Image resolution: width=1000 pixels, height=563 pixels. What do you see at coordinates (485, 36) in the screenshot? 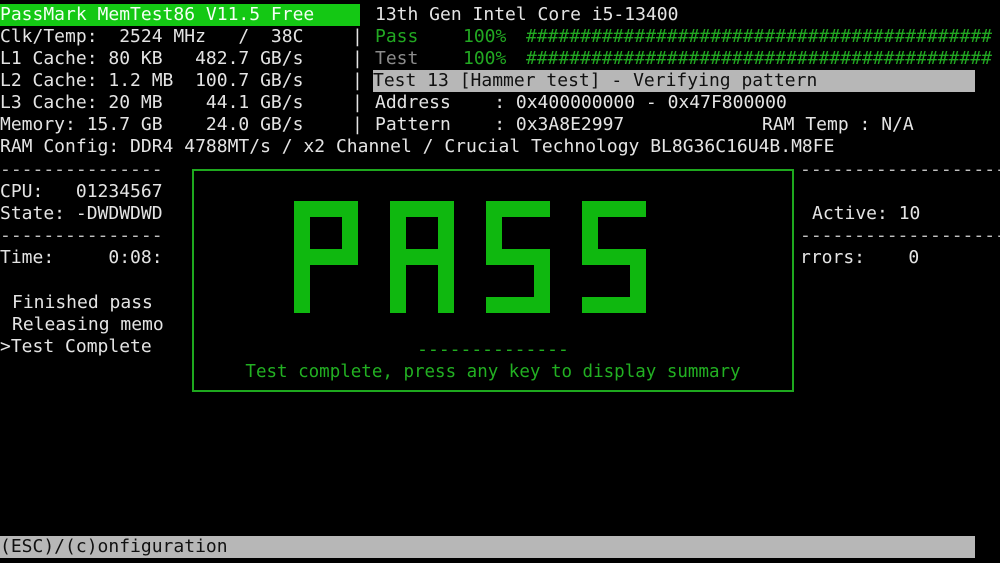
I see `pass-percent: 100%` at bounding box center [485, 36].